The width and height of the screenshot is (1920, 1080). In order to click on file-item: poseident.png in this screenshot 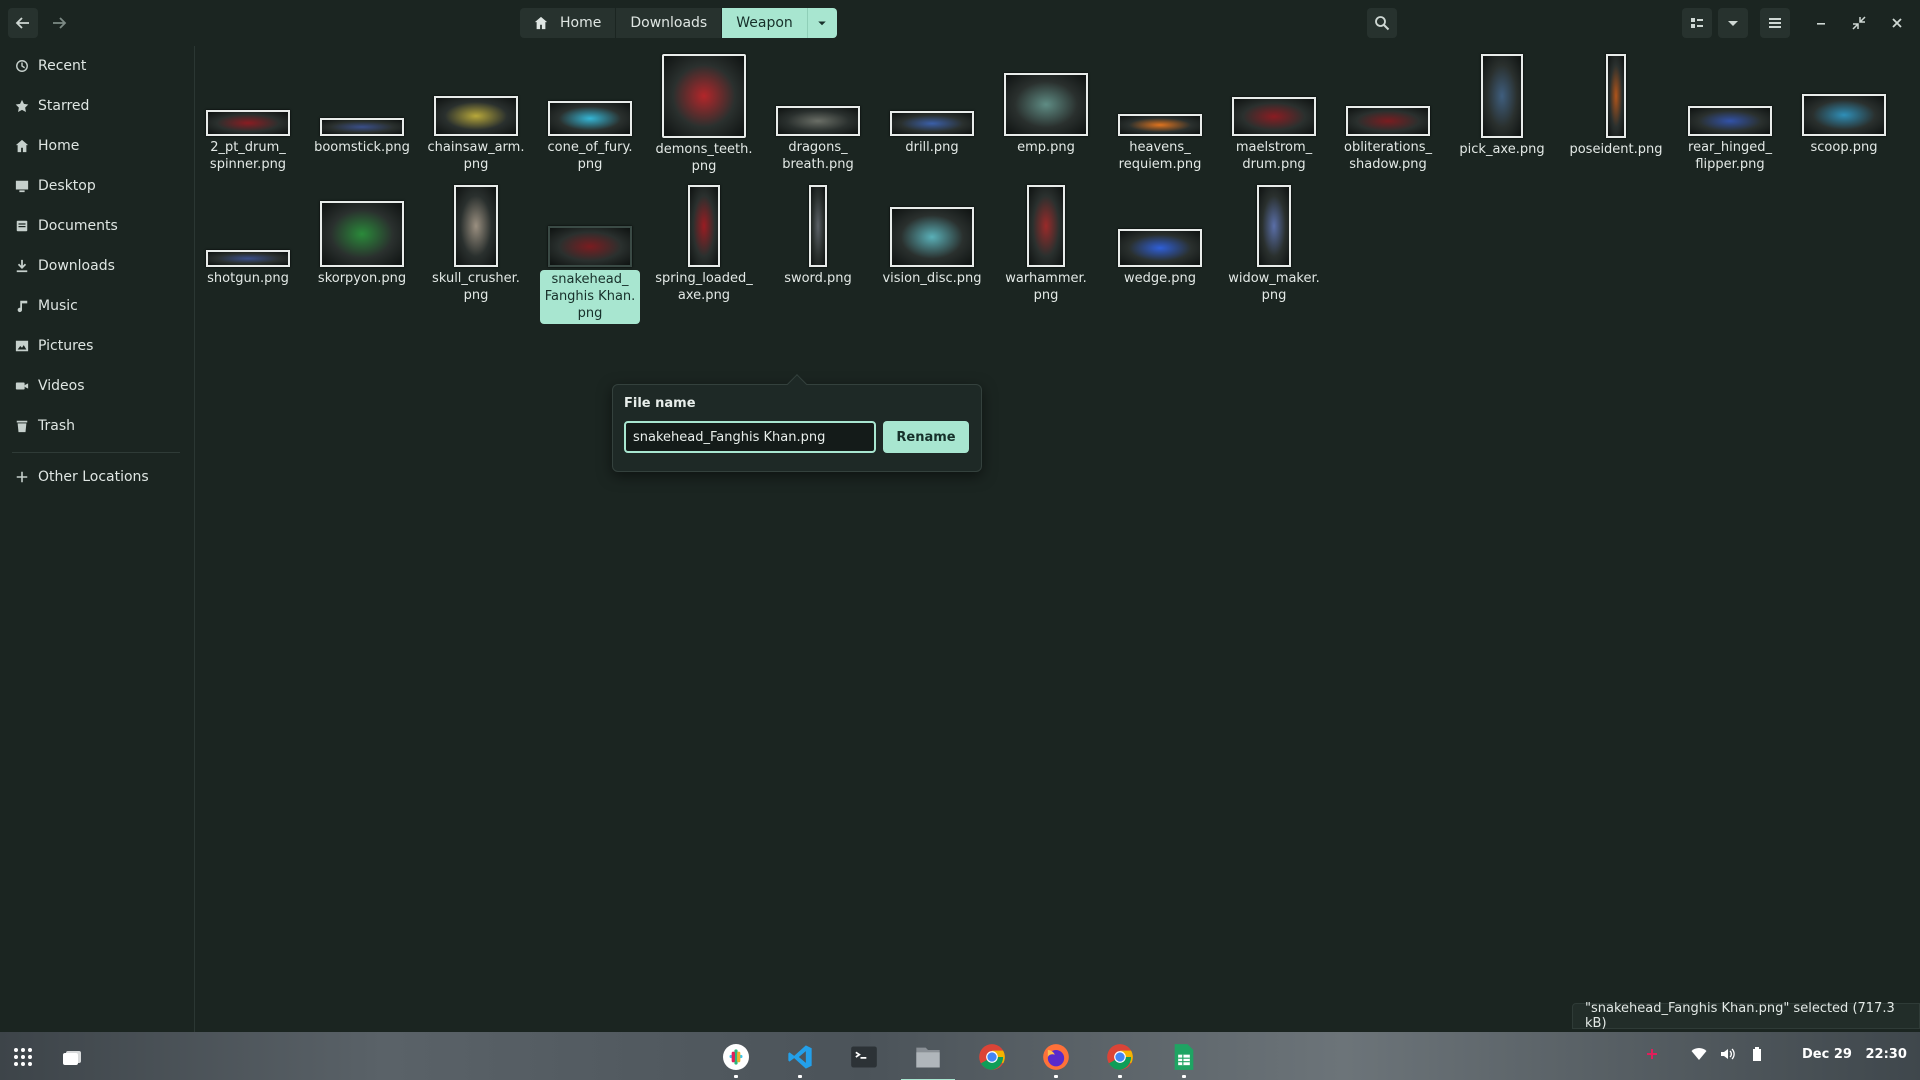, I will do `click(1616, 106)`.